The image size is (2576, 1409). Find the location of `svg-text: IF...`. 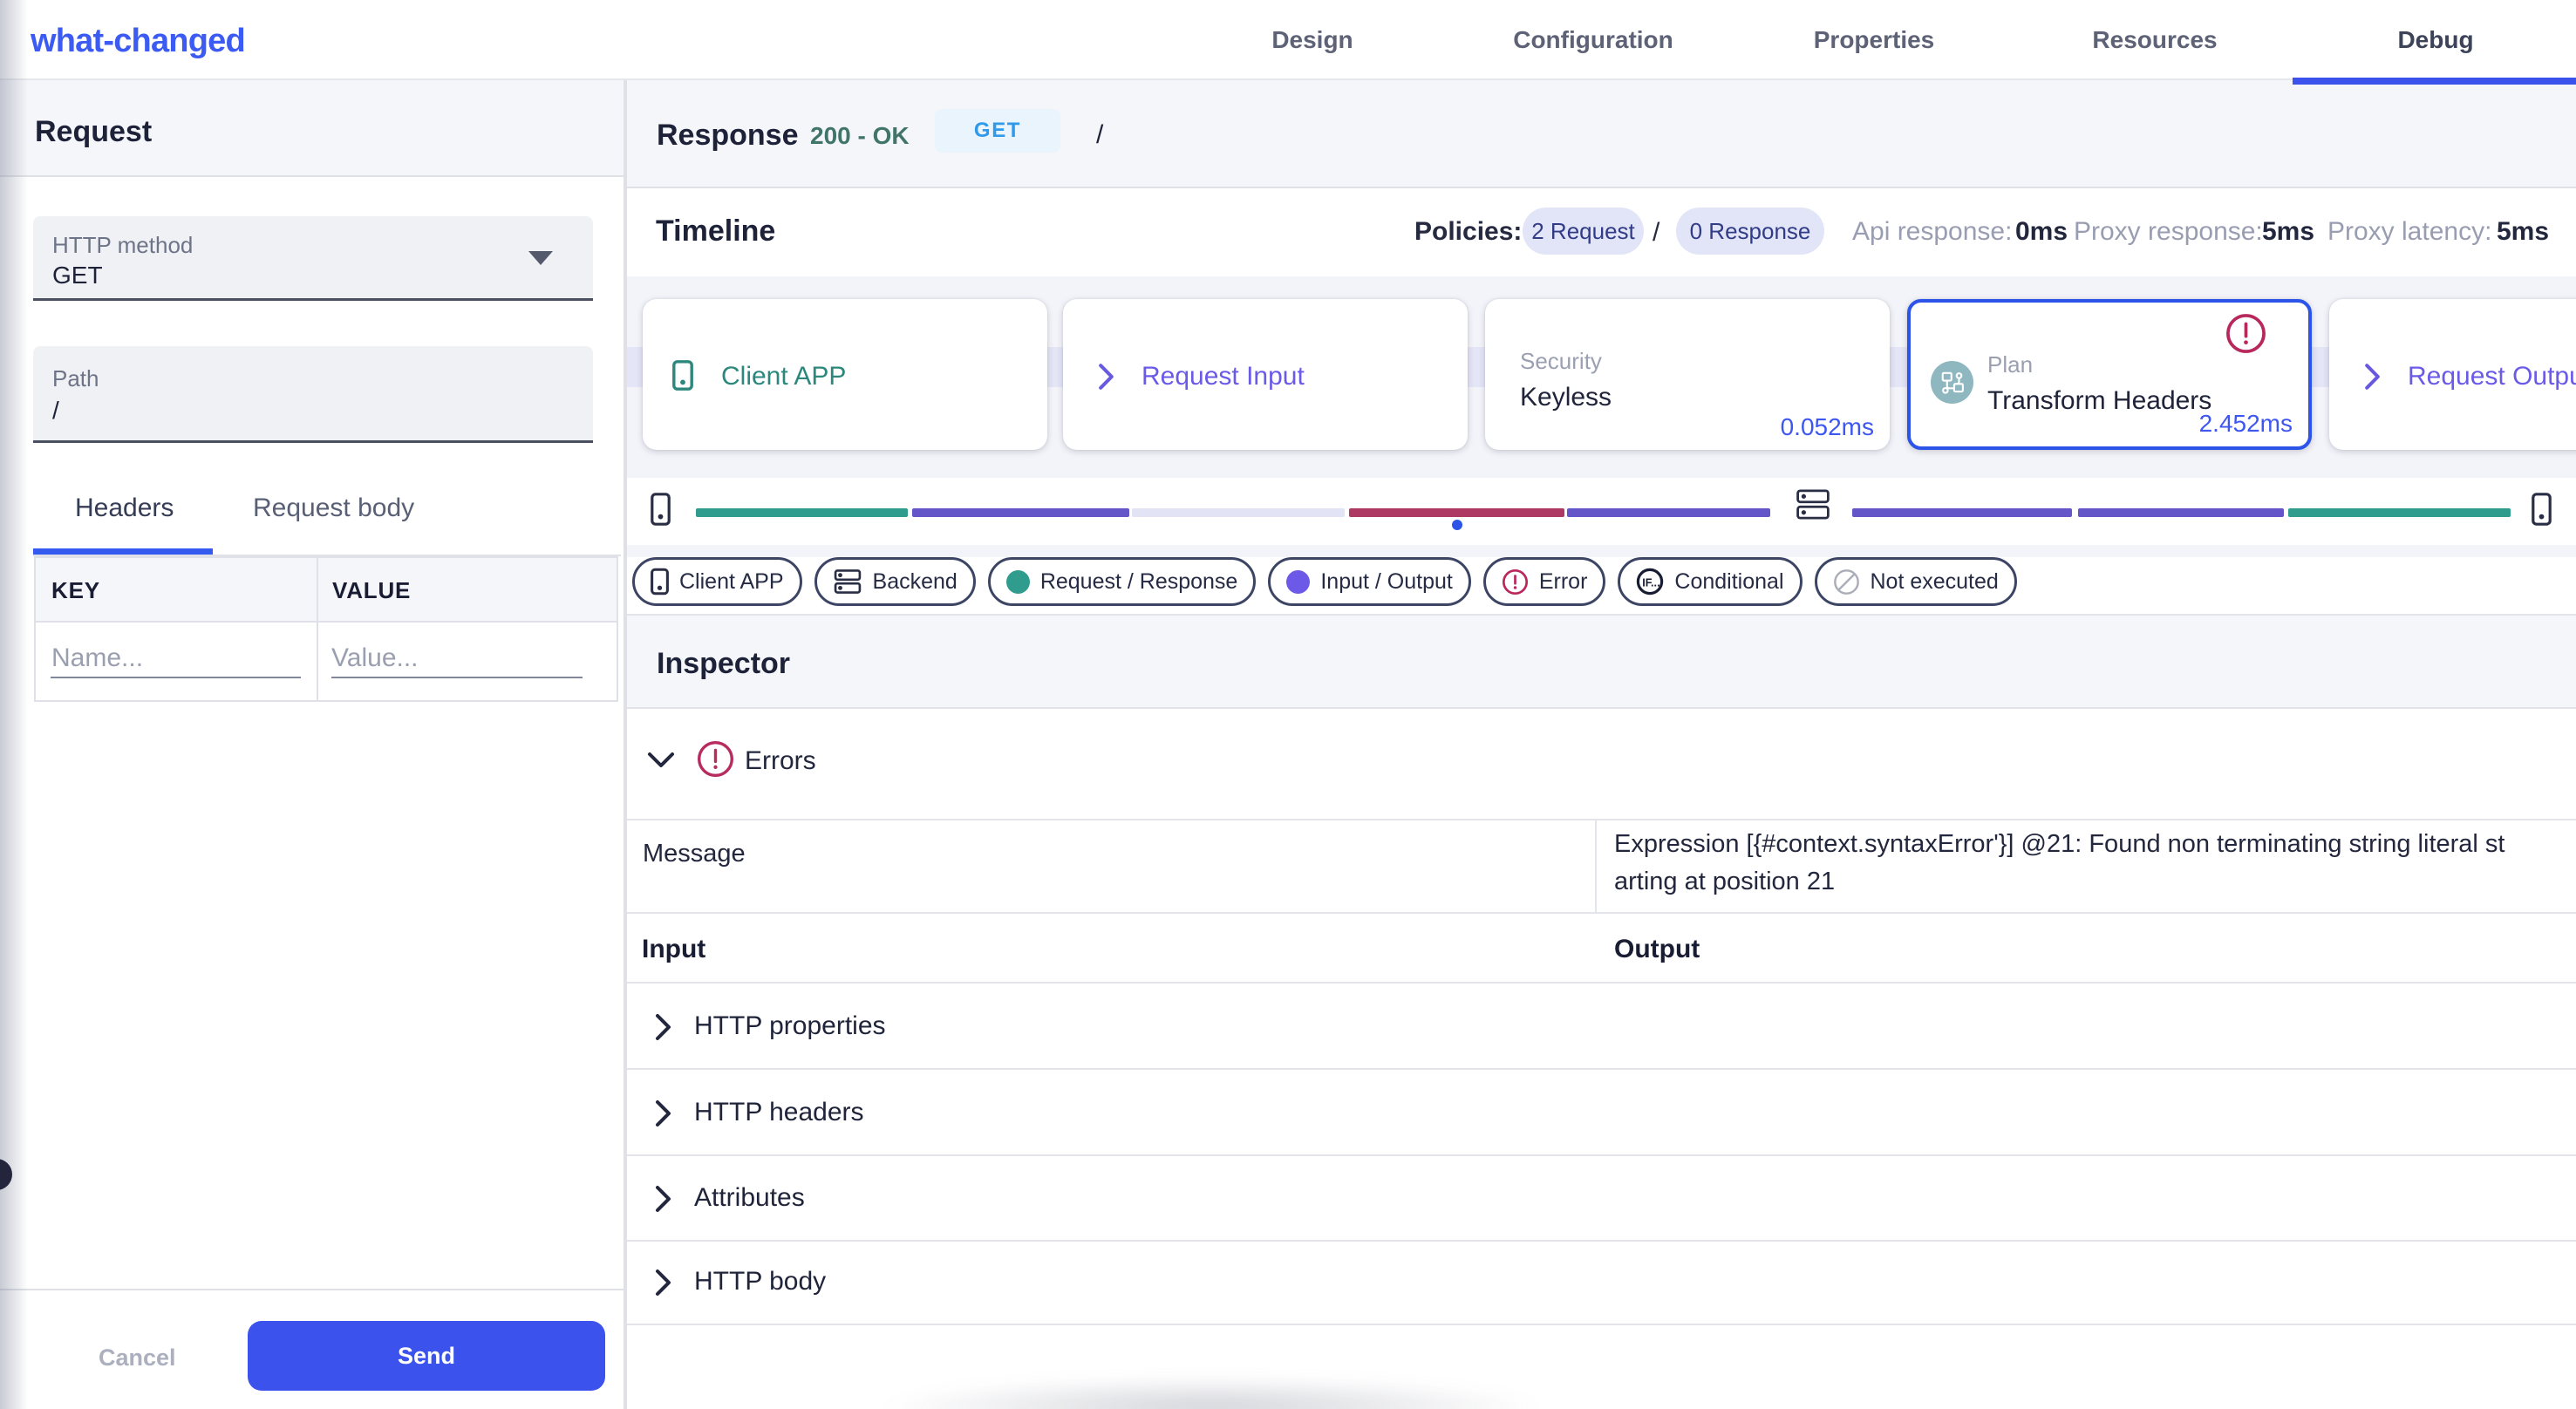

svg-text: IF... is located at coordinates (1652, 582).